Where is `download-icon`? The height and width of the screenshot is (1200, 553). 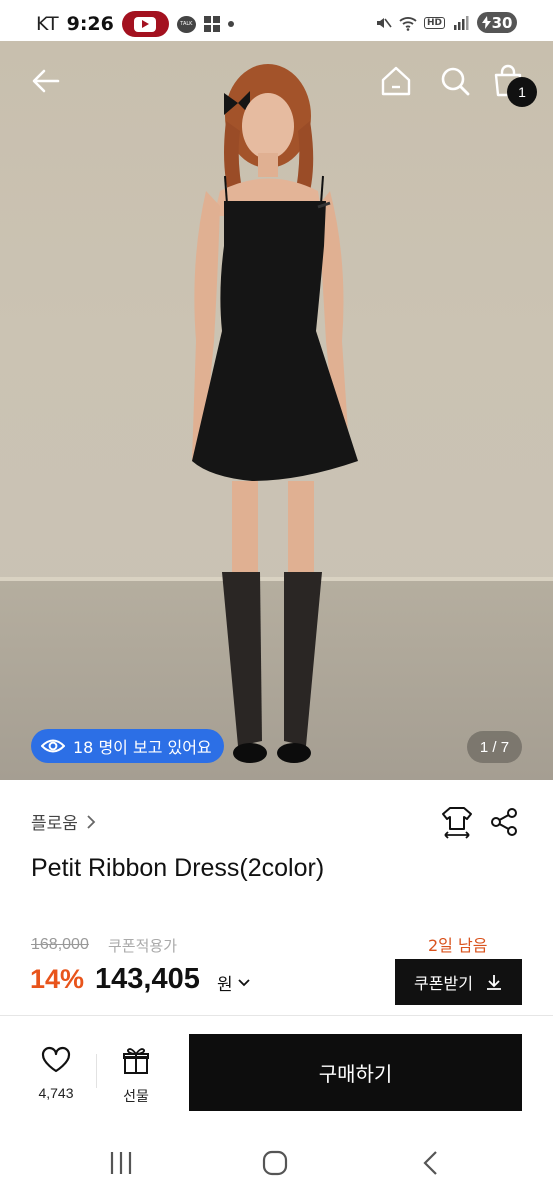 download-icon is located at coordinates (493, 982).